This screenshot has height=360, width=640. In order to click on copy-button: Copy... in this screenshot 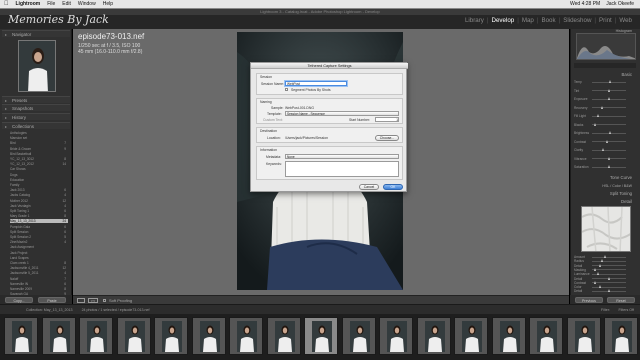, I will do `click(19, 299)`.